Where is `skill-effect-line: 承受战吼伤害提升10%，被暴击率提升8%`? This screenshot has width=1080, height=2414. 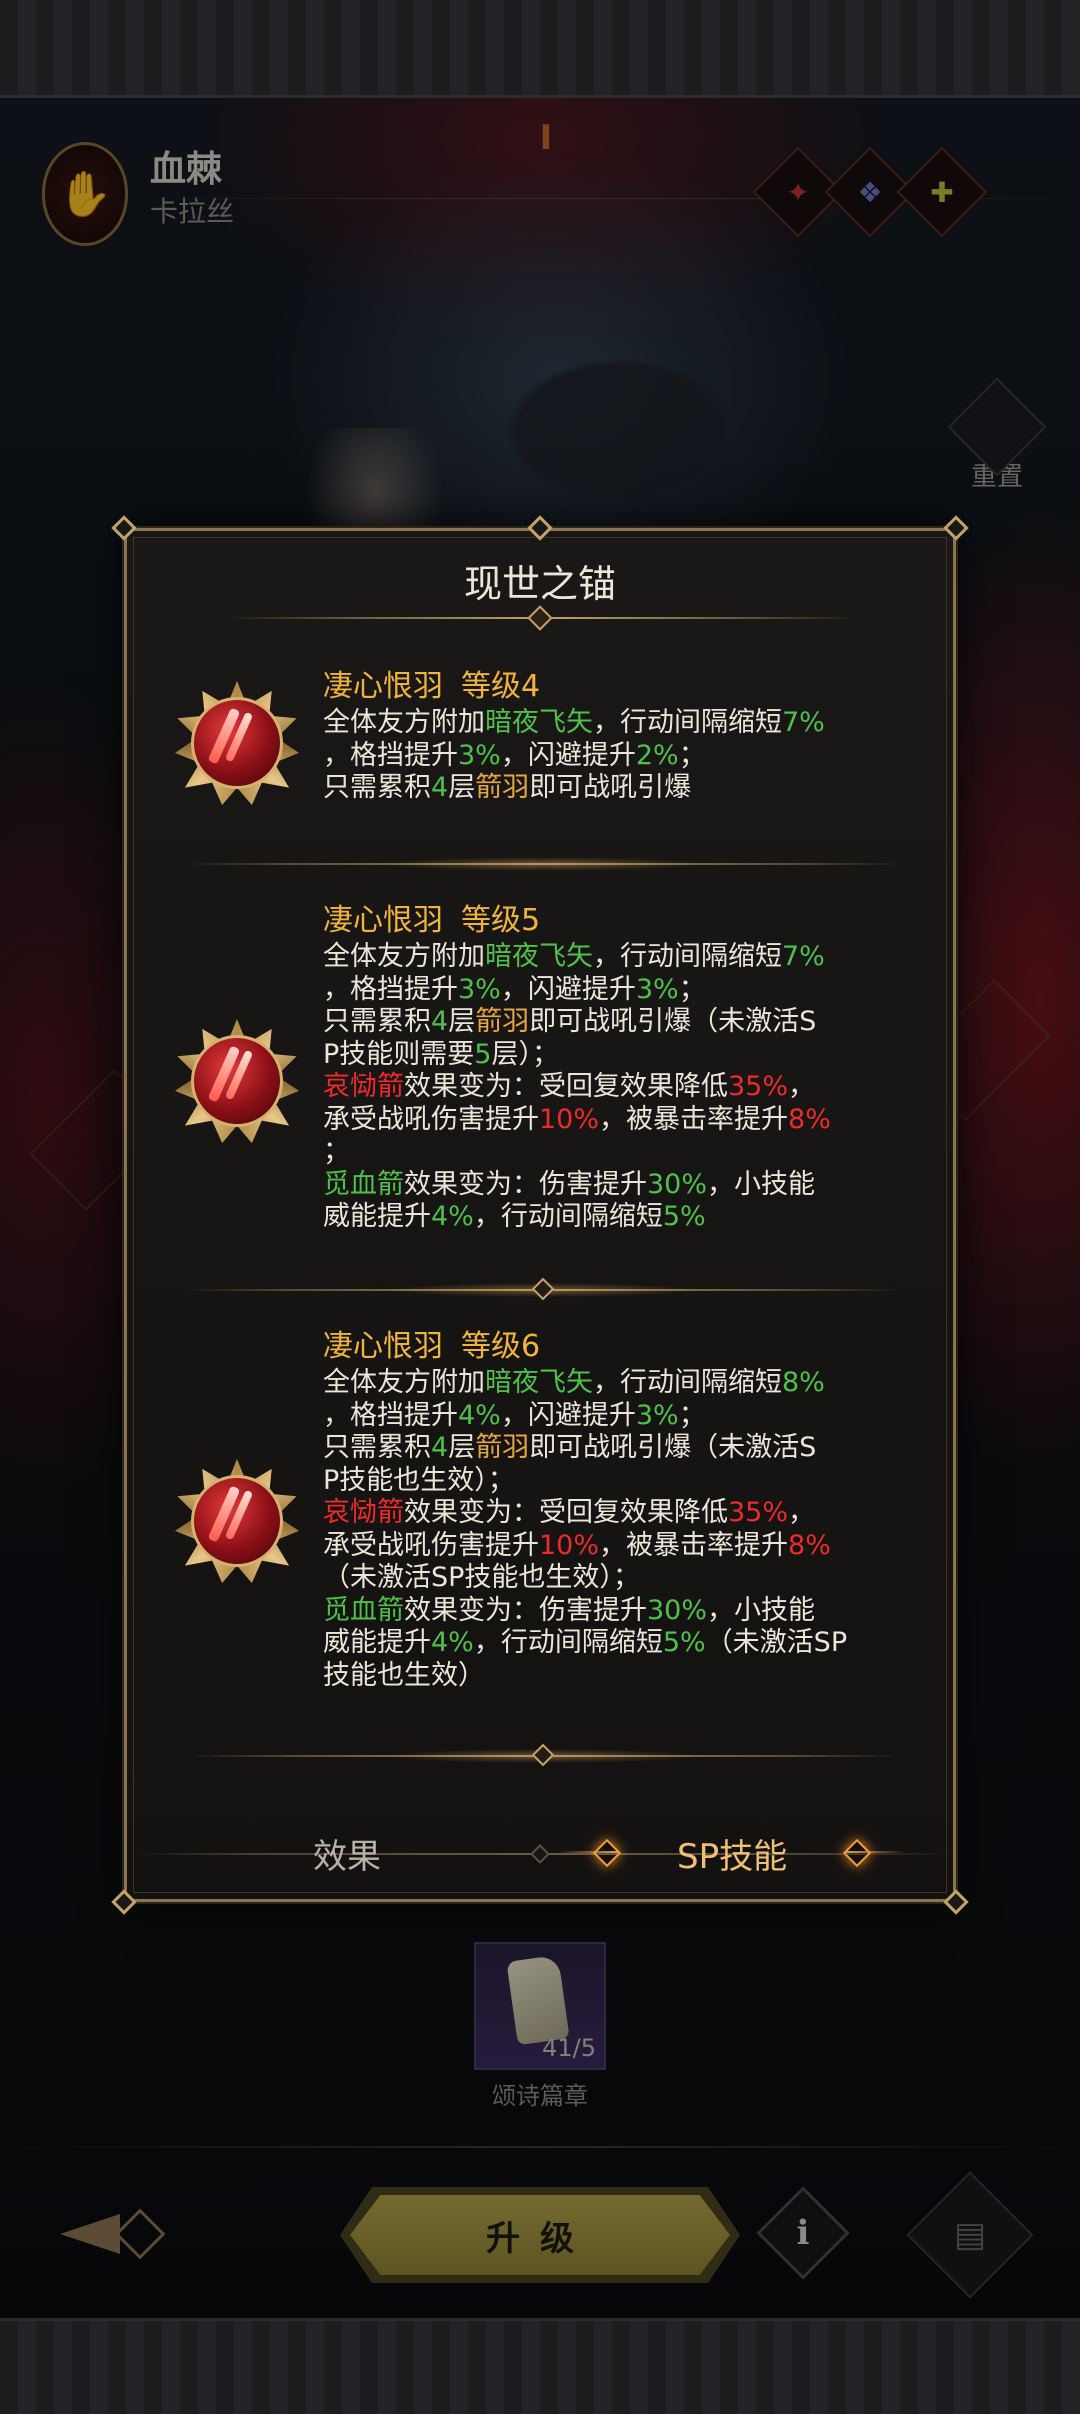
skill-effect-line: 承受战吼伤害提升10%，被暴击率提升8% is located at coordinates (623, 1546).